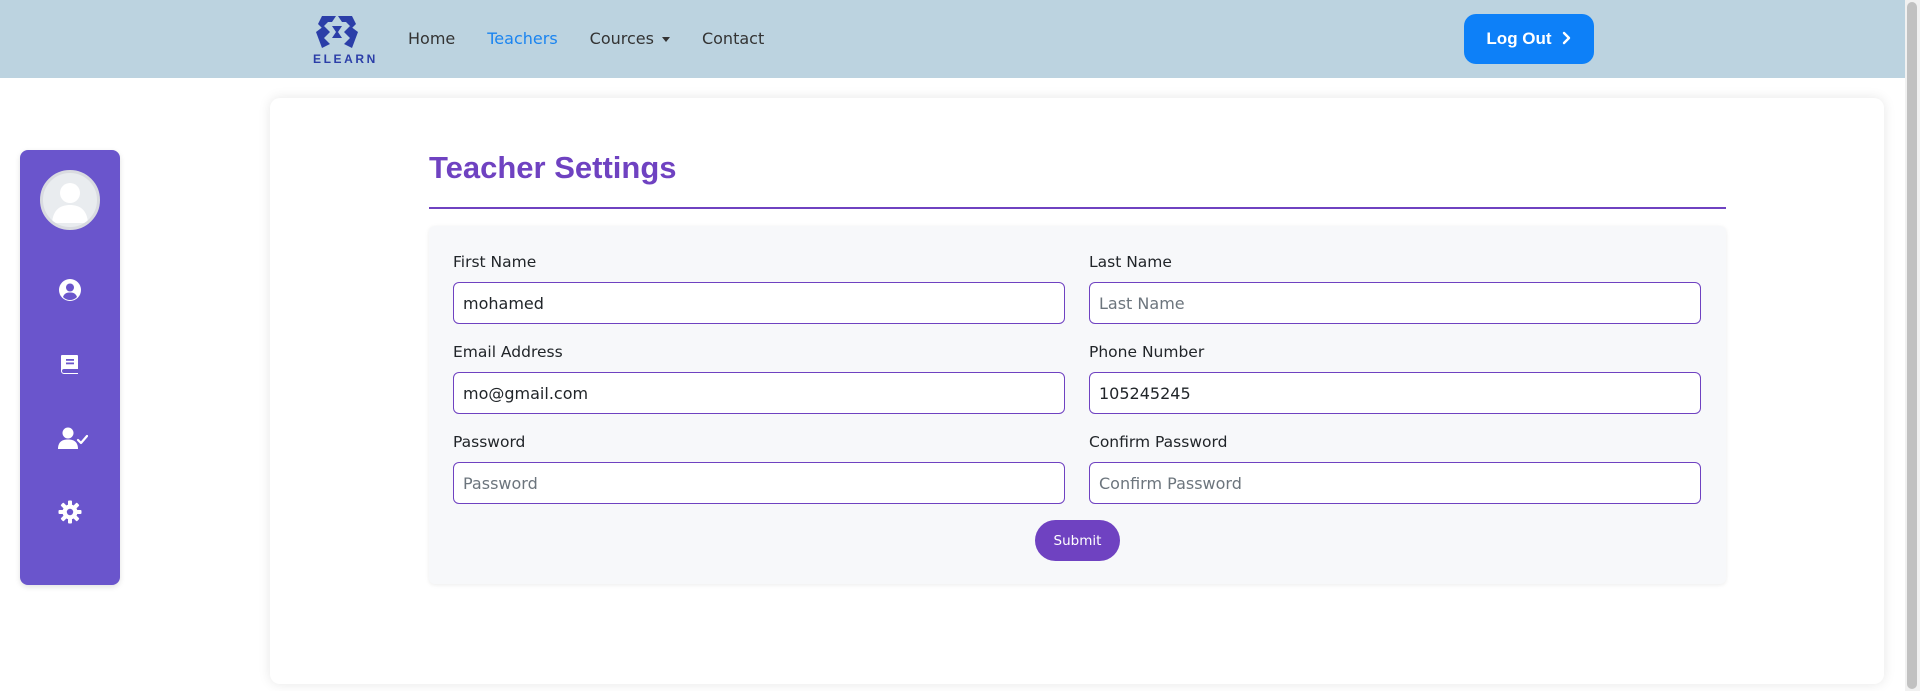  What do you see at coordinates (73, 438) in the screenshot?
I see `user-check-icon` at bounding box center [73, 438].